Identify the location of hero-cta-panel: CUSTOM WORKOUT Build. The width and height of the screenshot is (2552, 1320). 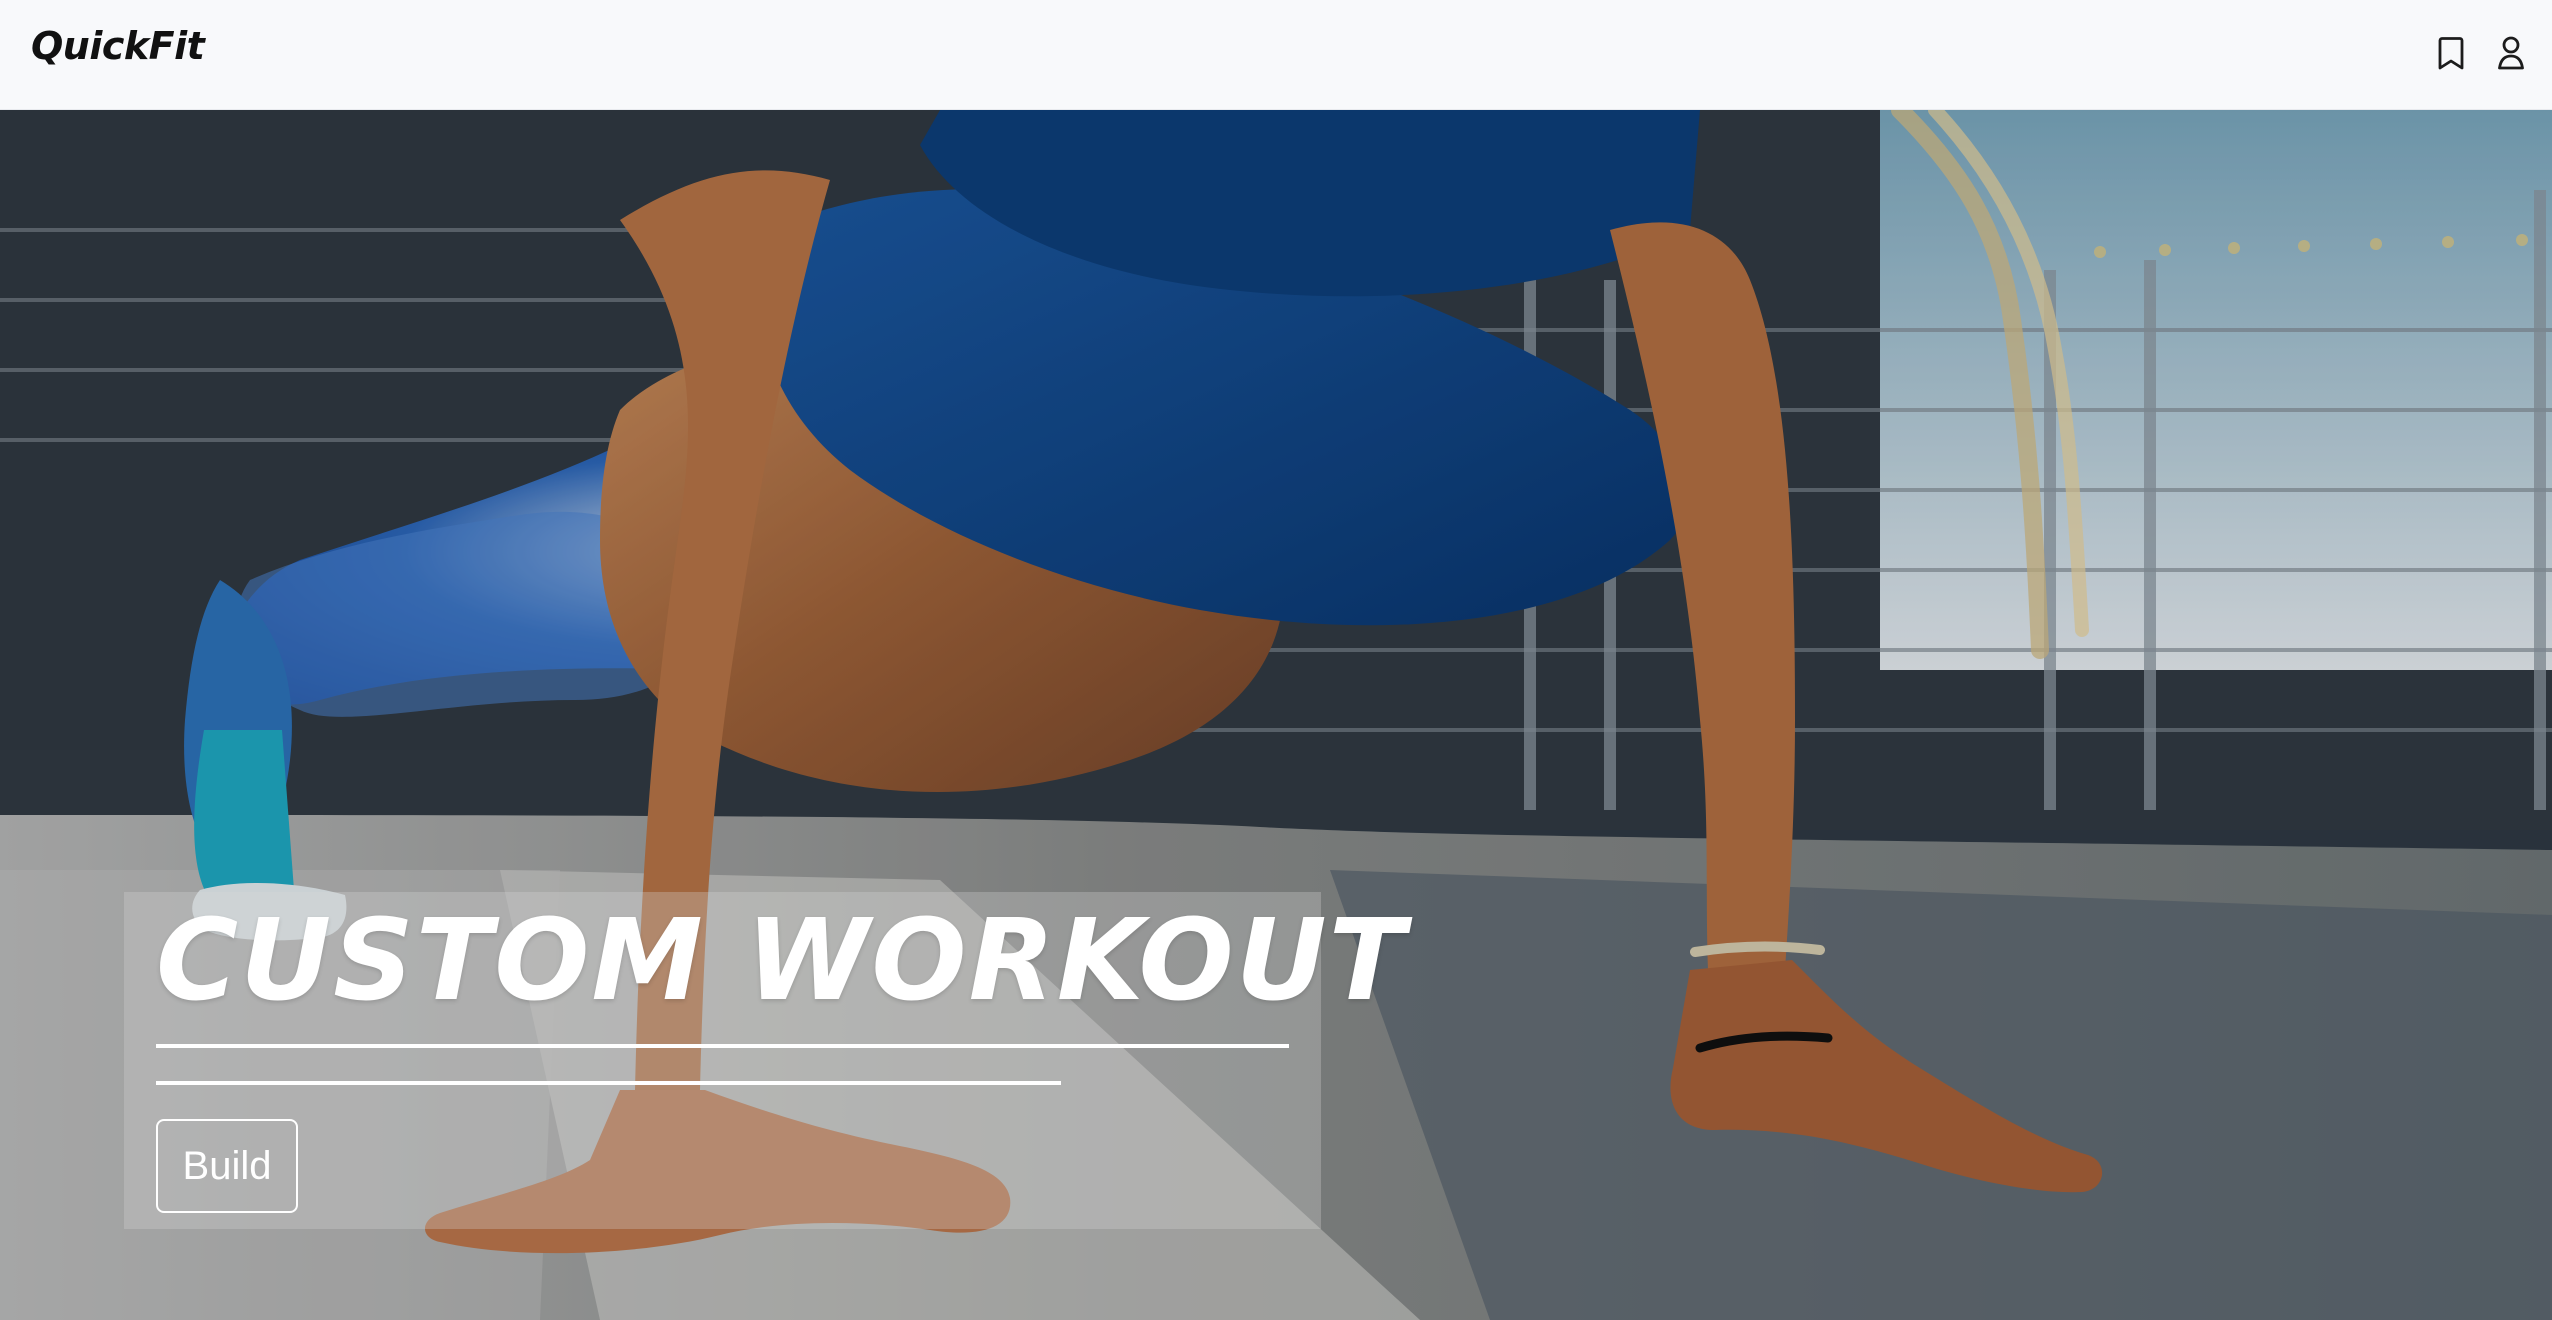
(764, 1060).